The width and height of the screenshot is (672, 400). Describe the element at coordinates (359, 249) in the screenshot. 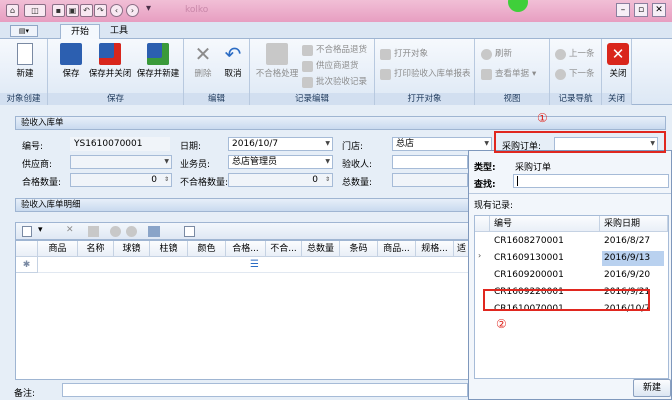

I see `column-header: 条码` at that location.